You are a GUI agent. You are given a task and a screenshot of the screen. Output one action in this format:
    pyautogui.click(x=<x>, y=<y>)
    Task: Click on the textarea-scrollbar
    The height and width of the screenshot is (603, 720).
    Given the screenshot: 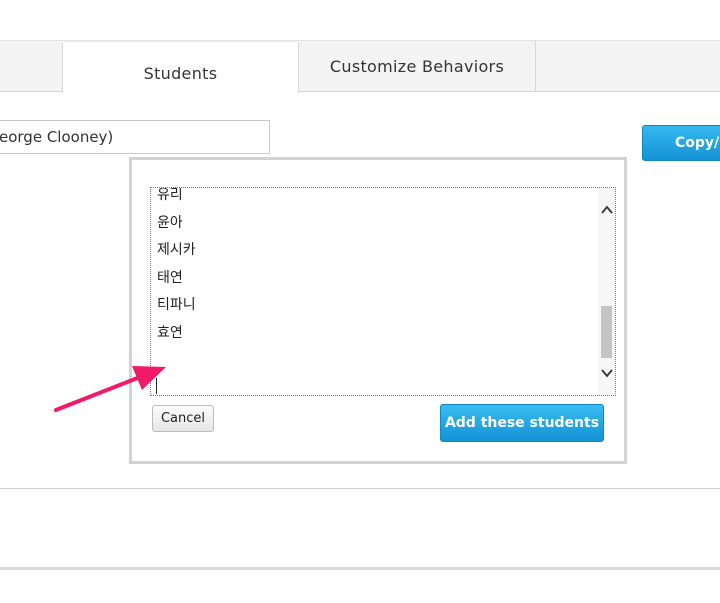 What is the action you would take?
    pyautogui.click(x=606, y=291)
    